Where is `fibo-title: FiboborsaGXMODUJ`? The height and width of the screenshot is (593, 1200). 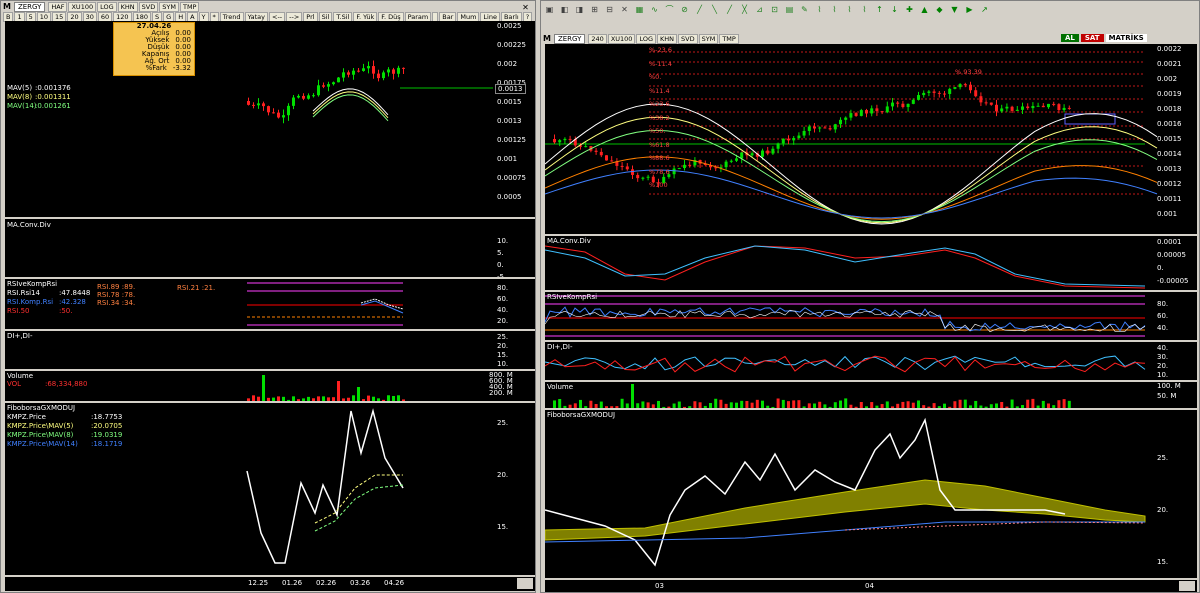
fibo-title: FiboborsaGXMODUJ is located at coordinates (41, 408).